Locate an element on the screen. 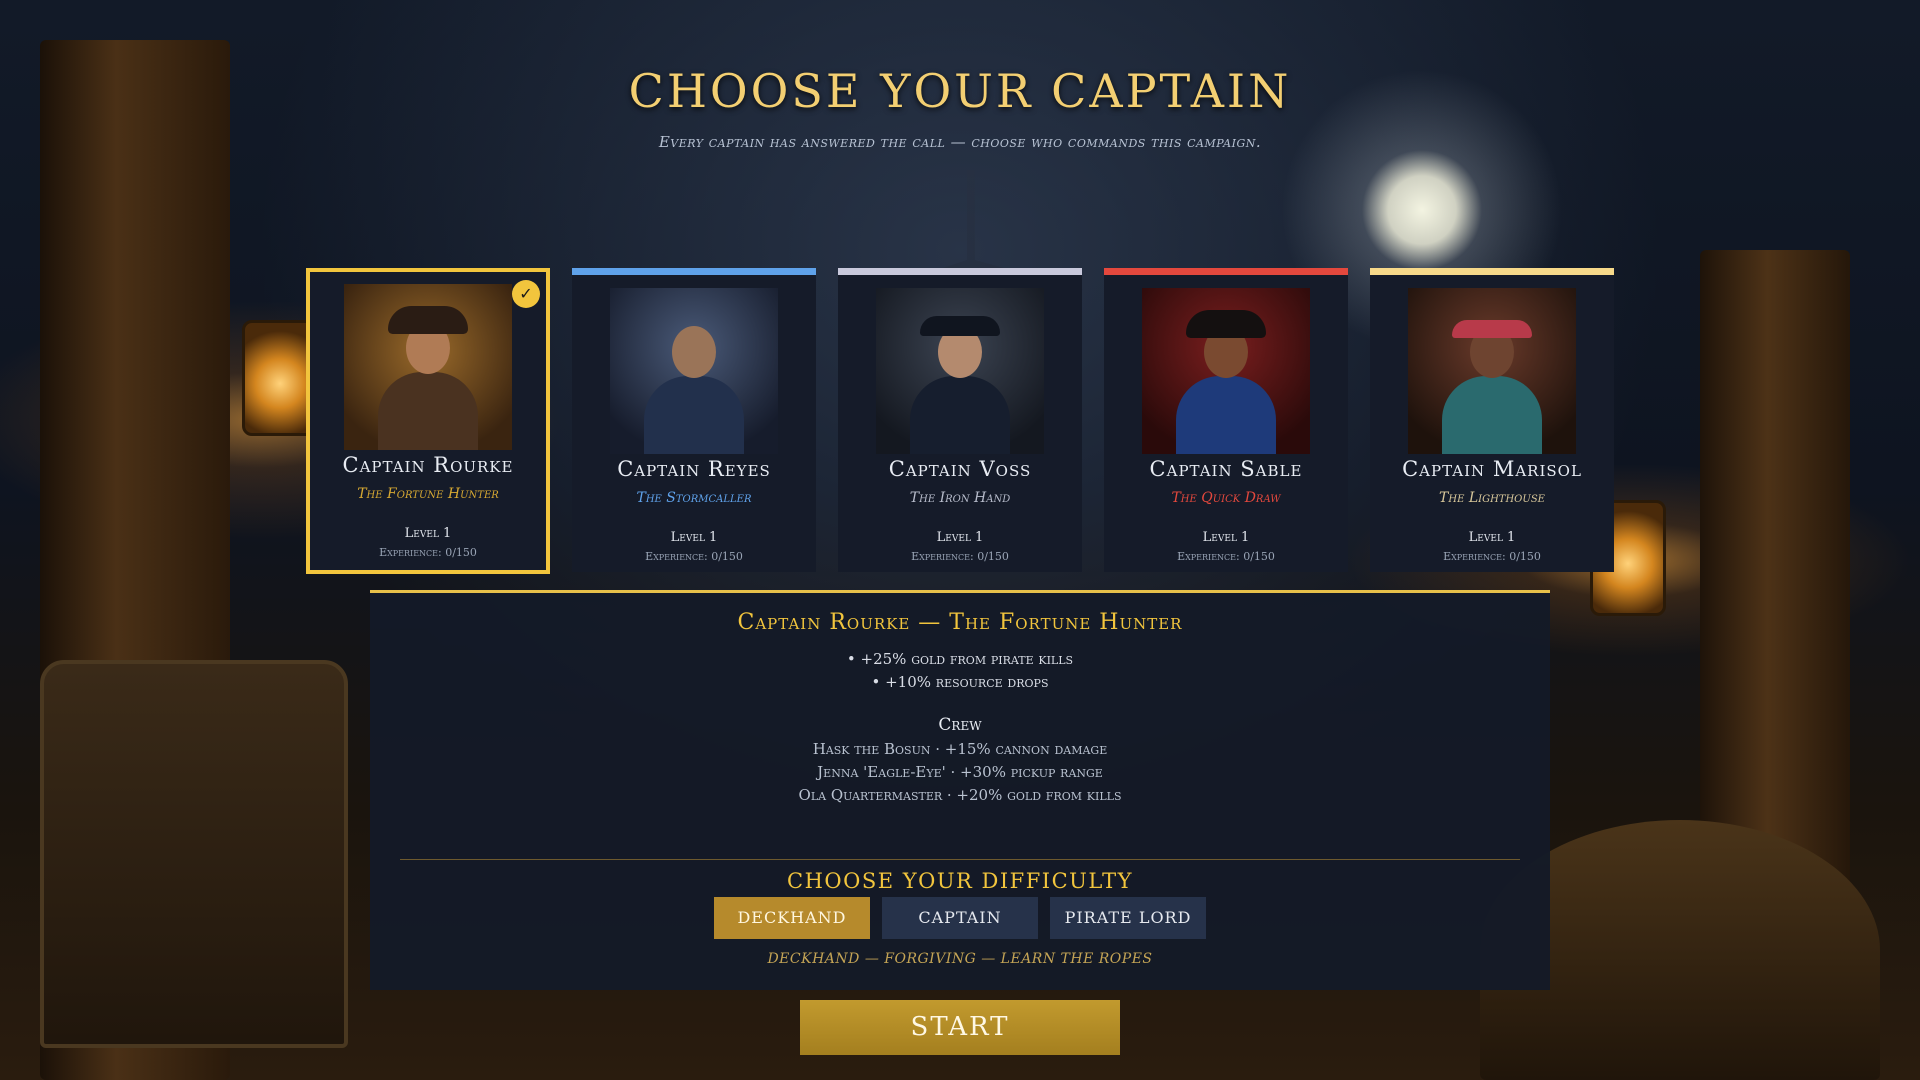 This screenshot has width=1920, height=1080. crew-item: Jenna 'Eagle-Eye' · +30% pickup range is located at coordinates (960, 772).